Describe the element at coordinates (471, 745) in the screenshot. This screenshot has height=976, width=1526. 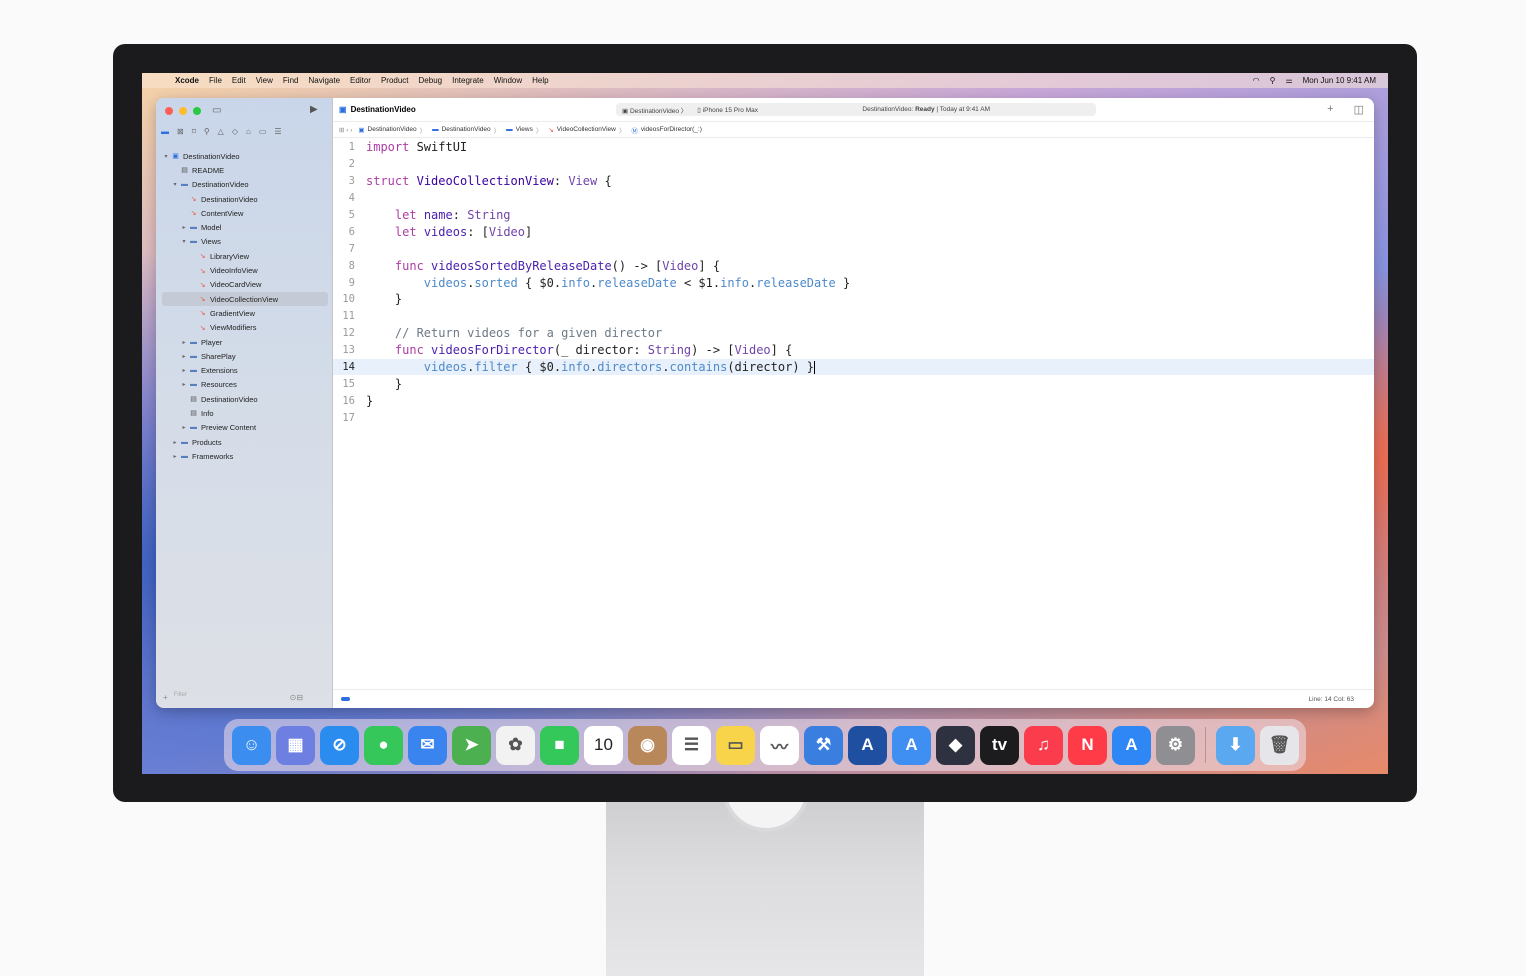
I see `maps-icon: ➤` at that location.